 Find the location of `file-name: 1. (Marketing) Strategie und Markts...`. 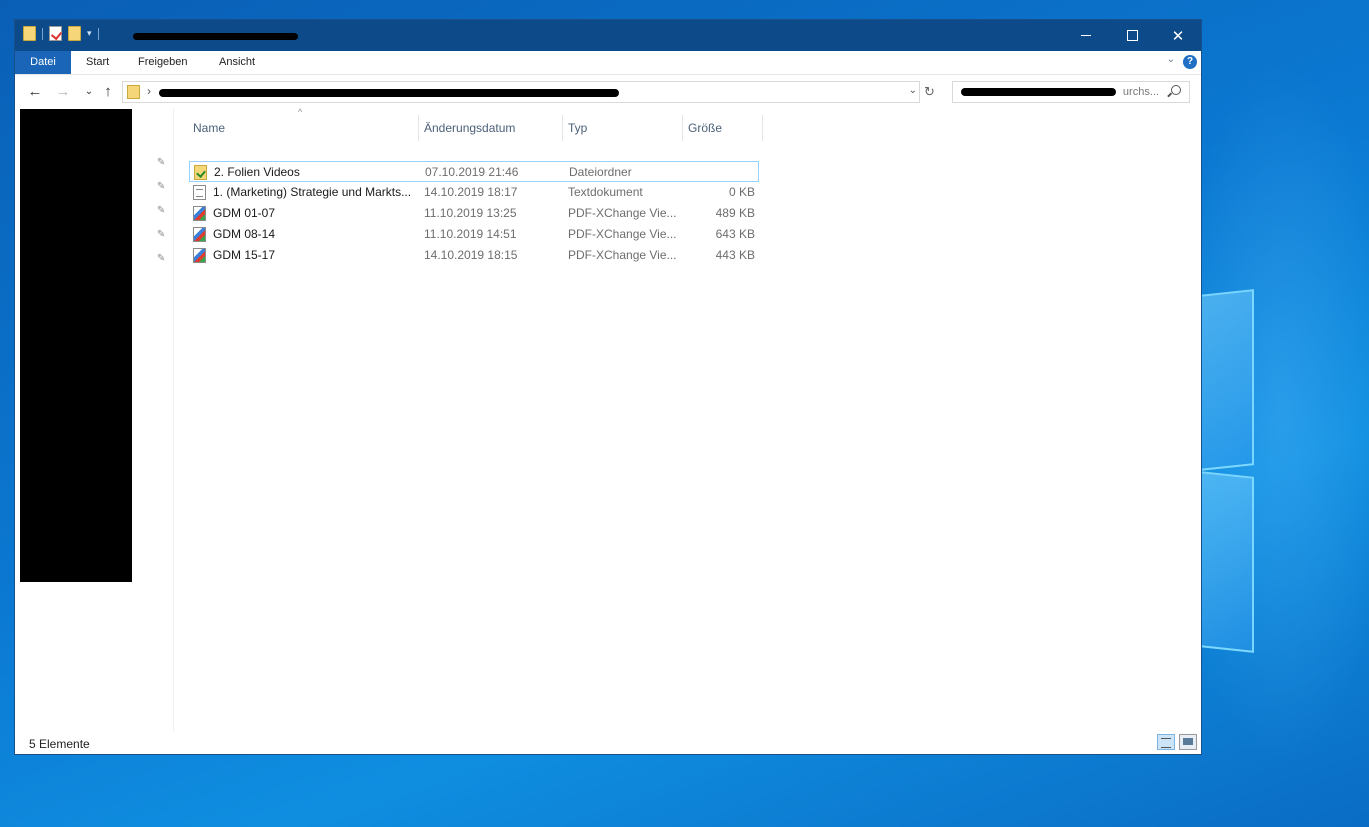

file-name: 1. (Marketing) Strategie und Markts... is located at coordinates (312, 192).